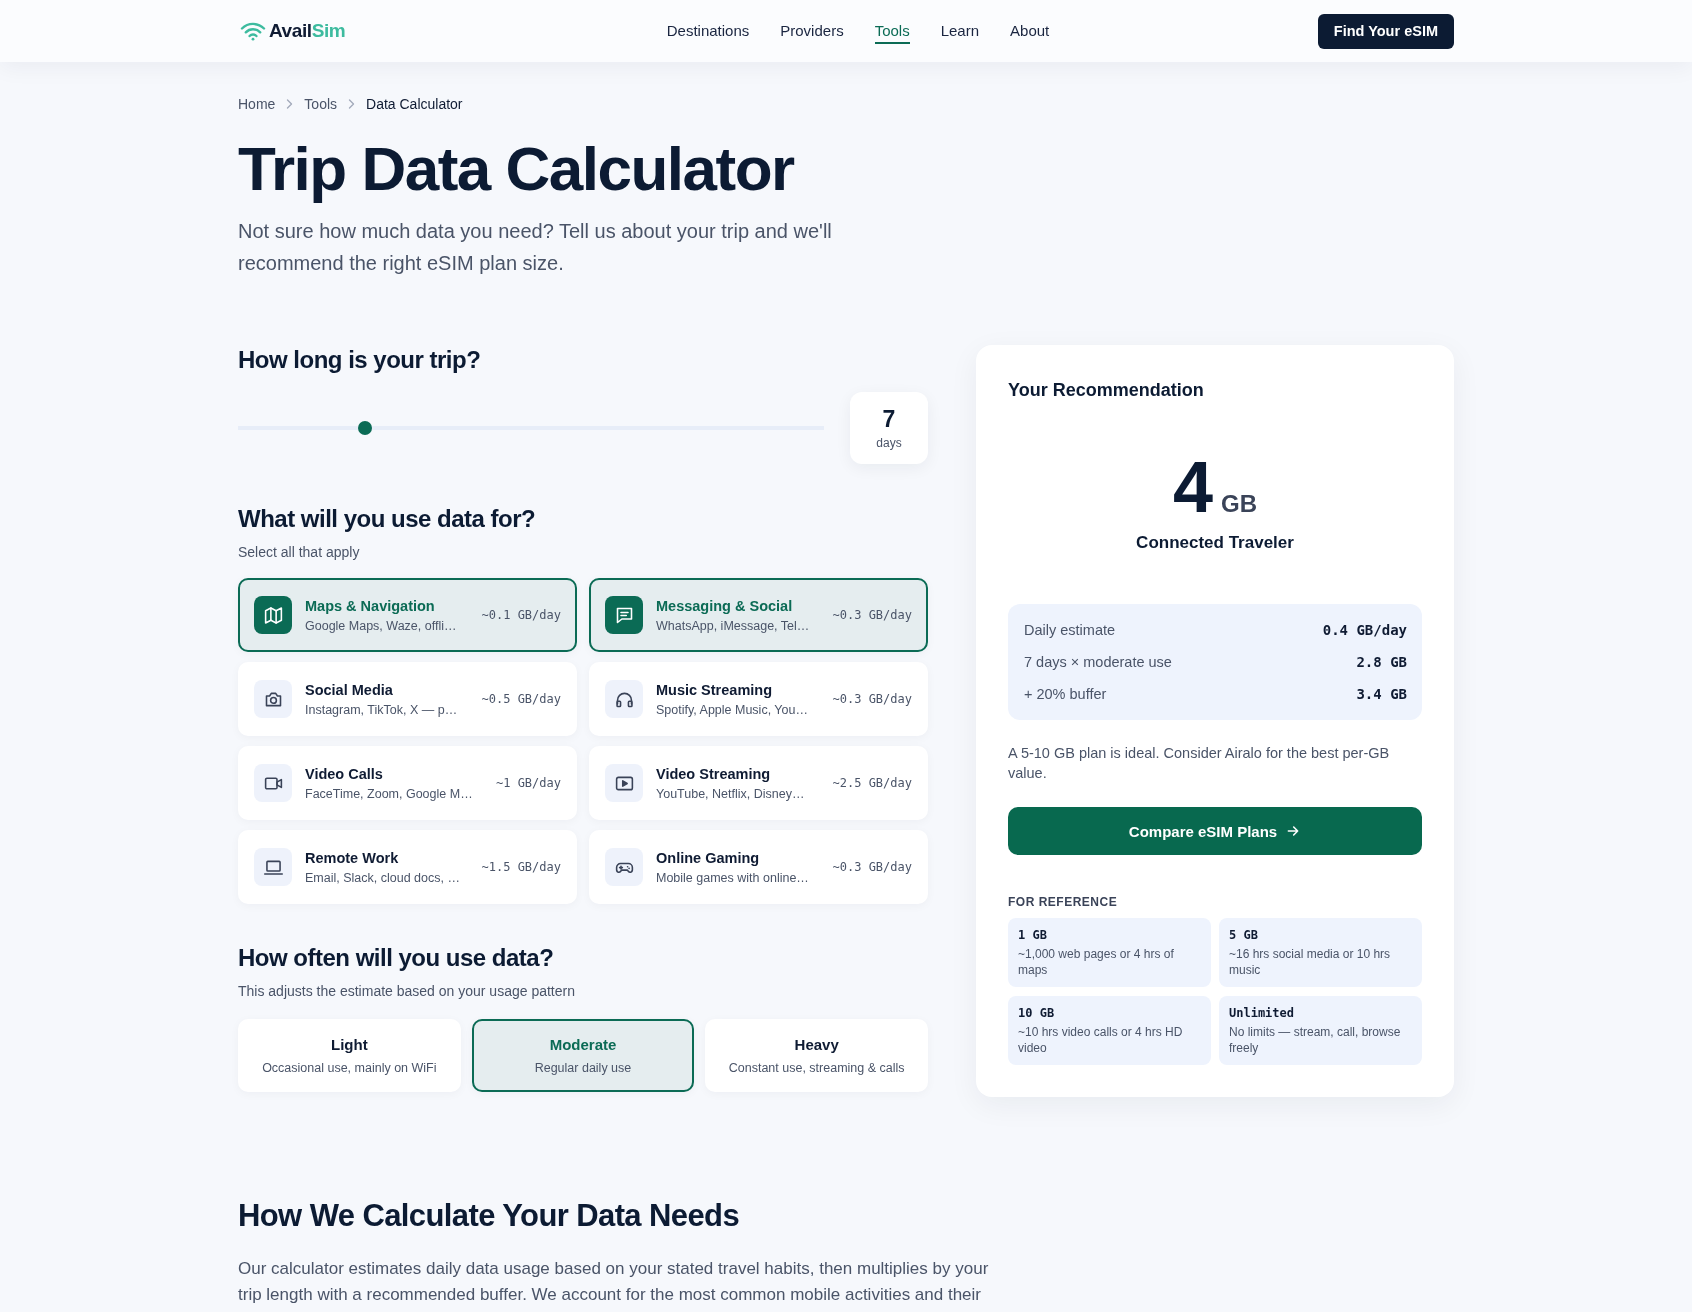 This screenshot has height=1312, width=1692. I want to click on activity-rate: ~1 GB/day, so click(528, 783).